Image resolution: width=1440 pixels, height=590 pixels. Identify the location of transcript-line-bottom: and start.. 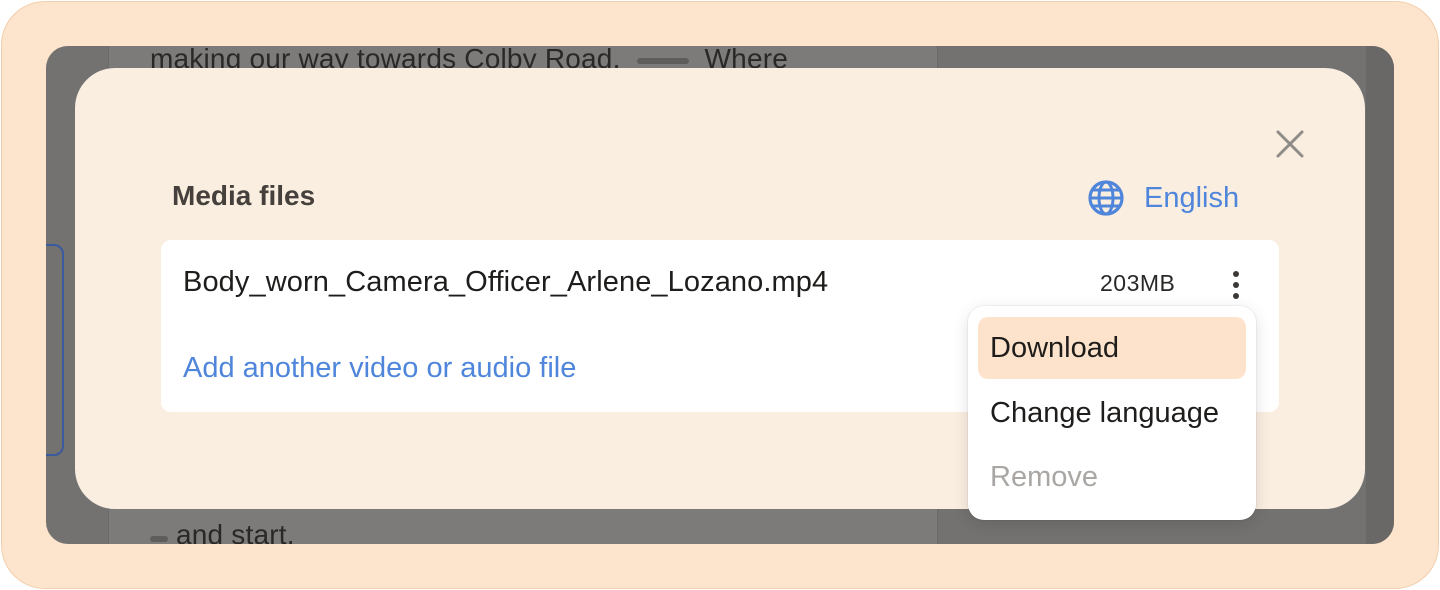
(235, 531).